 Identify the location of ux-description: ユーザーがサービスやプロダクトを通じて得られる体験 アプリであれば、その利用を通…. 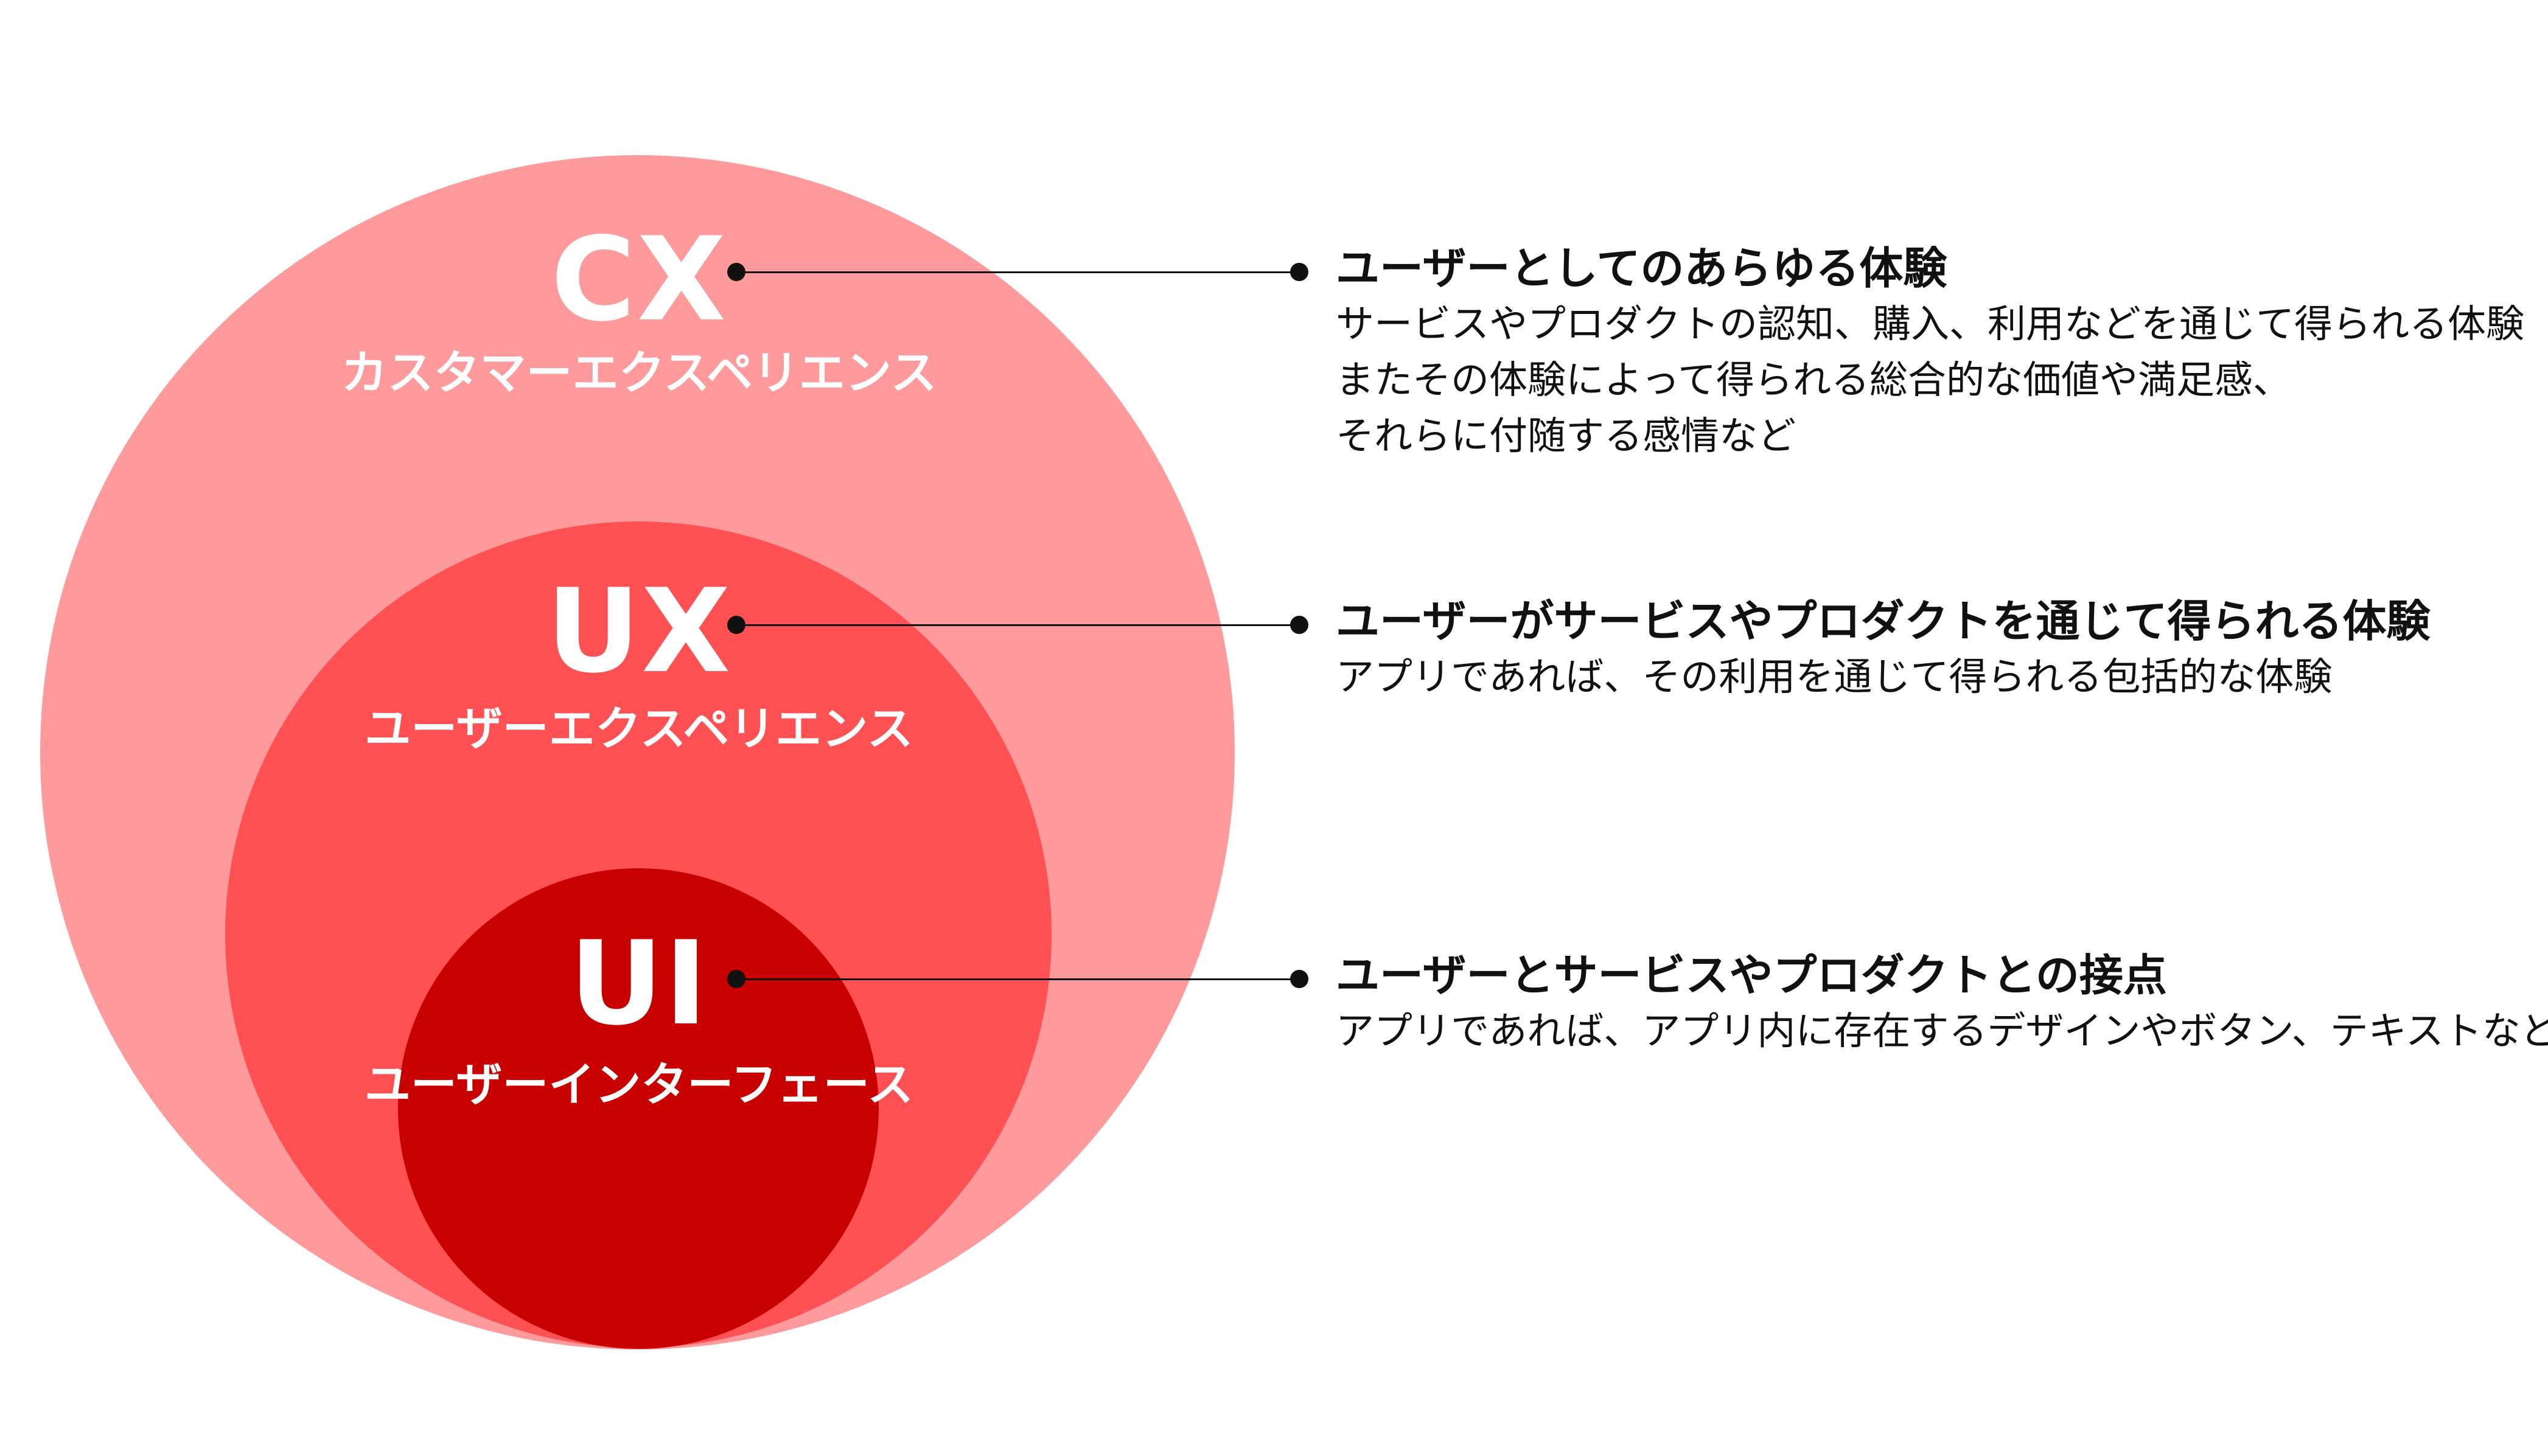
(1932, 649).